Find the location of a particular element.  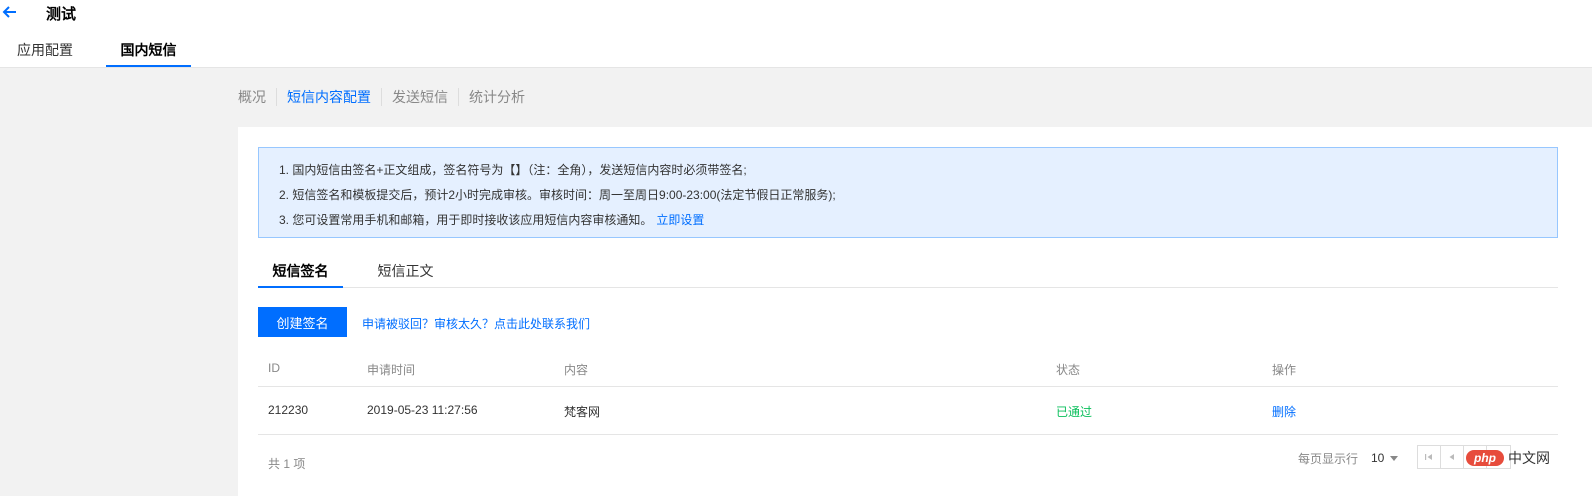

subnav-overview: 概况 is located at coordinates (257, 97).